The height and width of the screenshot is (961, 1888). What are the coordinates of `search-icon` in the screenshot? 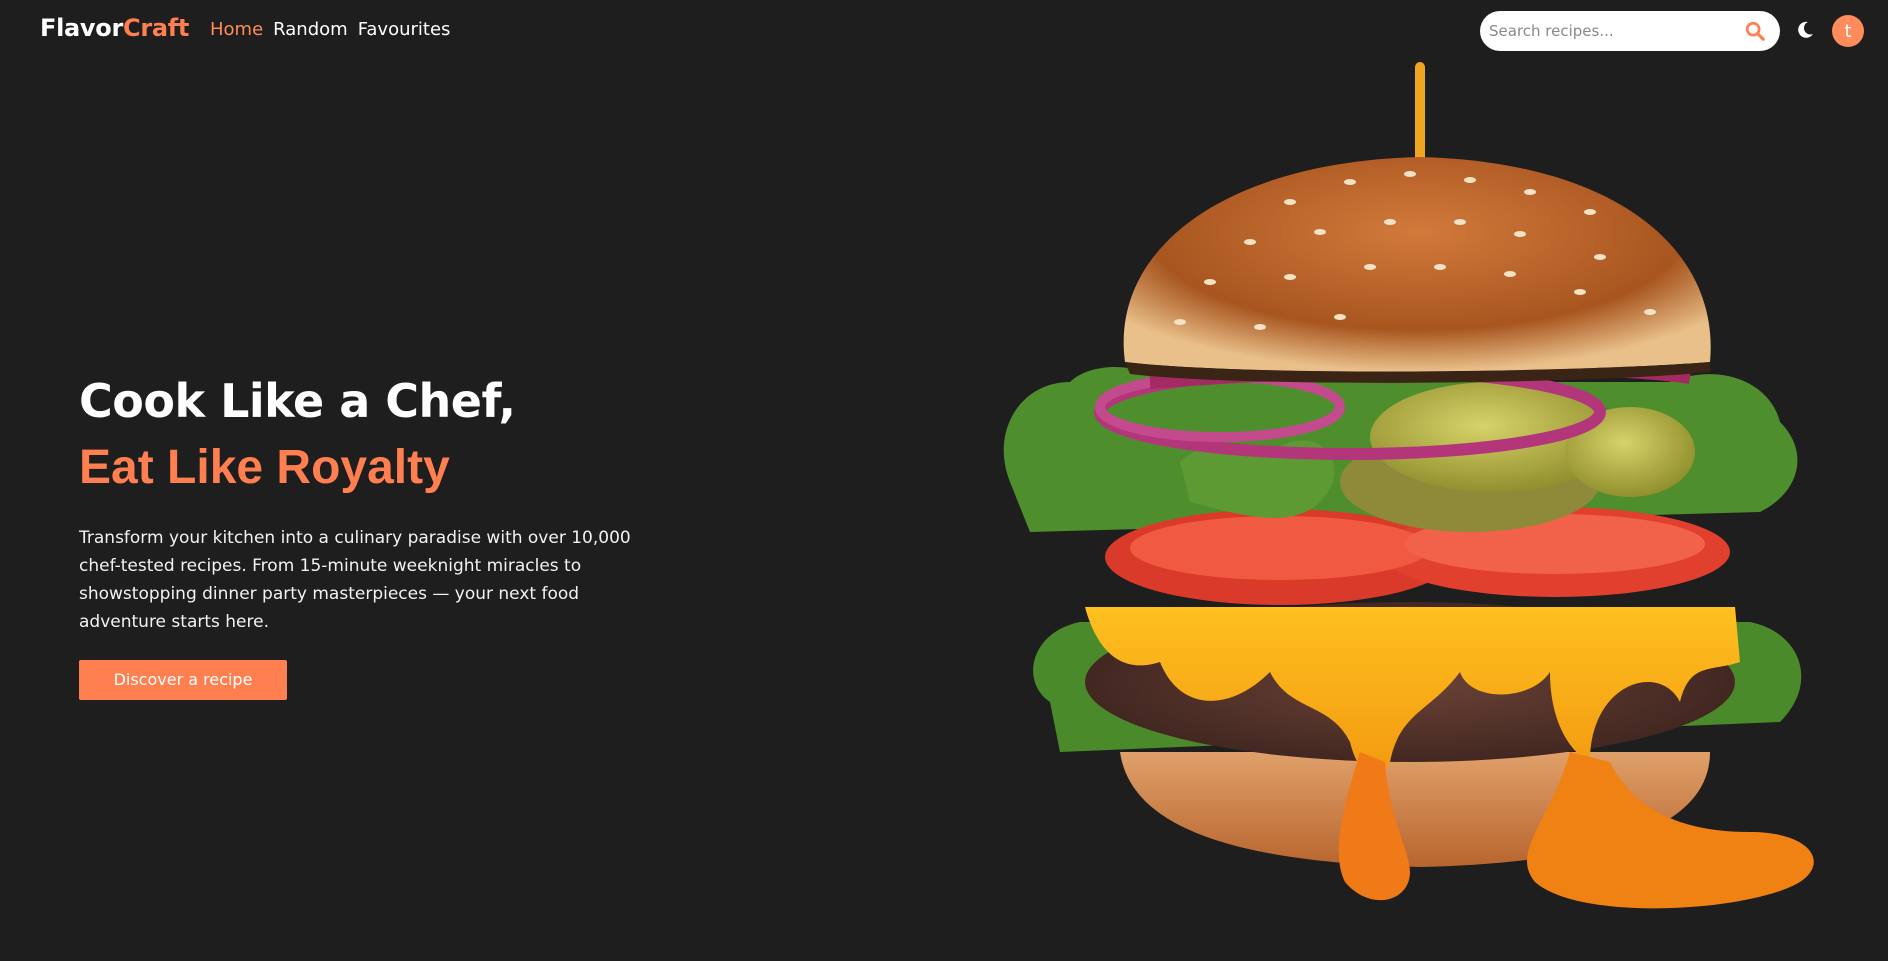 It's located at (1755, 31).